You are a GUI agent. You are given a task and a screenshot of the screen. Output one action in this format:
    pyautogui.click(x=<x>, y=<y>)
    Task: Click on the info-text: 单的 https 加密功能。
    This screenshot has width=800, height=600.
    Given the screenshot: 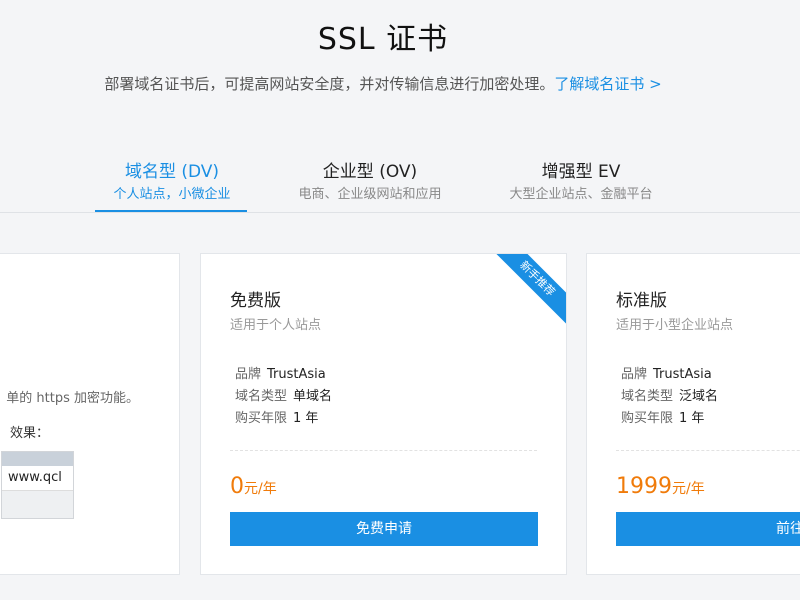 What is the action you would take?
    pyautogui.click(x=72, y=398)
    